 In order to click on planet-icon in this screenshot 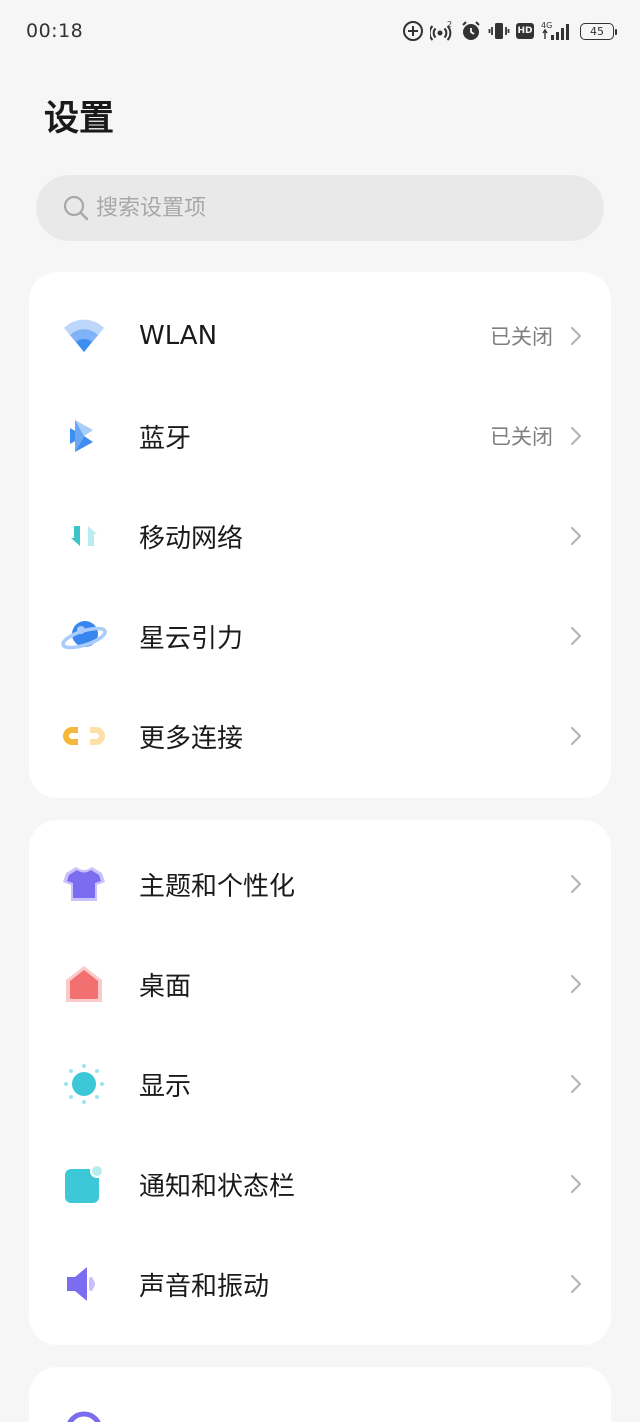, I will do `click(84, 636)`.